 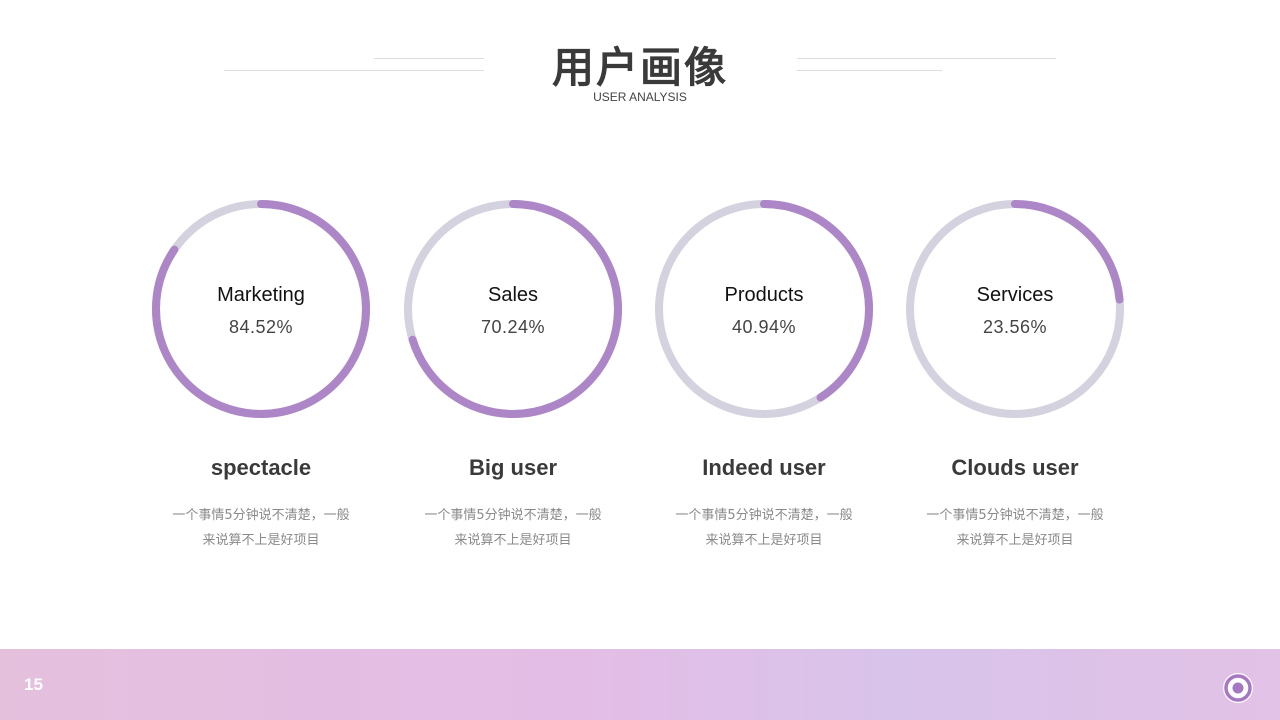 What do you see at coordinates (1015, 467) in the screenshot?
I see `card-title: Clouds user` at bounding box center [1015, 467].